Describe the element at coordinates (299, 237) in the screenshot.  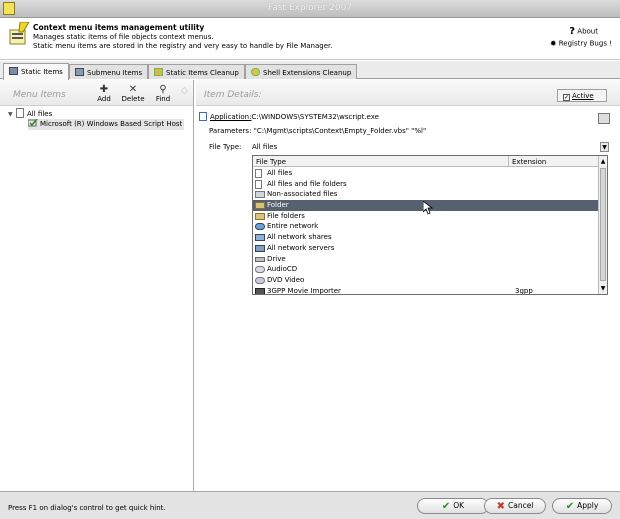
I see `file-type-name: All network shares` at that location.